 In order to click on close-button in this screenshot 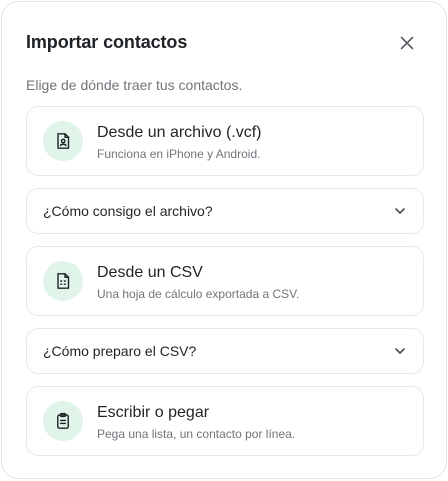, I will do `click(407, 43)`.